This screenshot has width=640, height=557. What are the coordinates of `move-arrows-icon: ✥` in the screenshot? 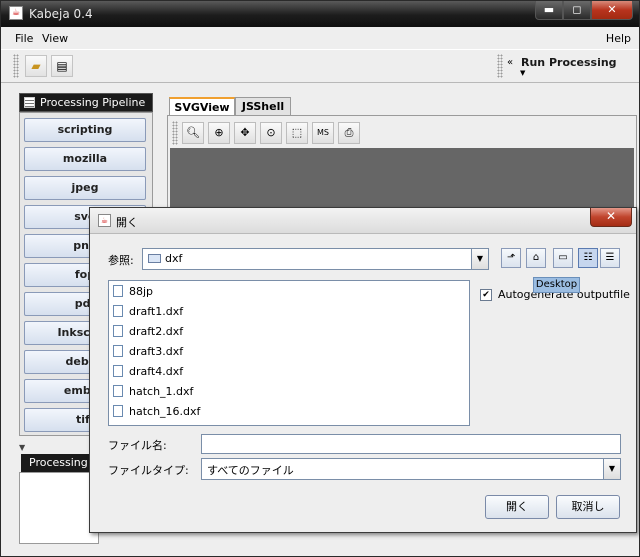 It's located at (245, 132).